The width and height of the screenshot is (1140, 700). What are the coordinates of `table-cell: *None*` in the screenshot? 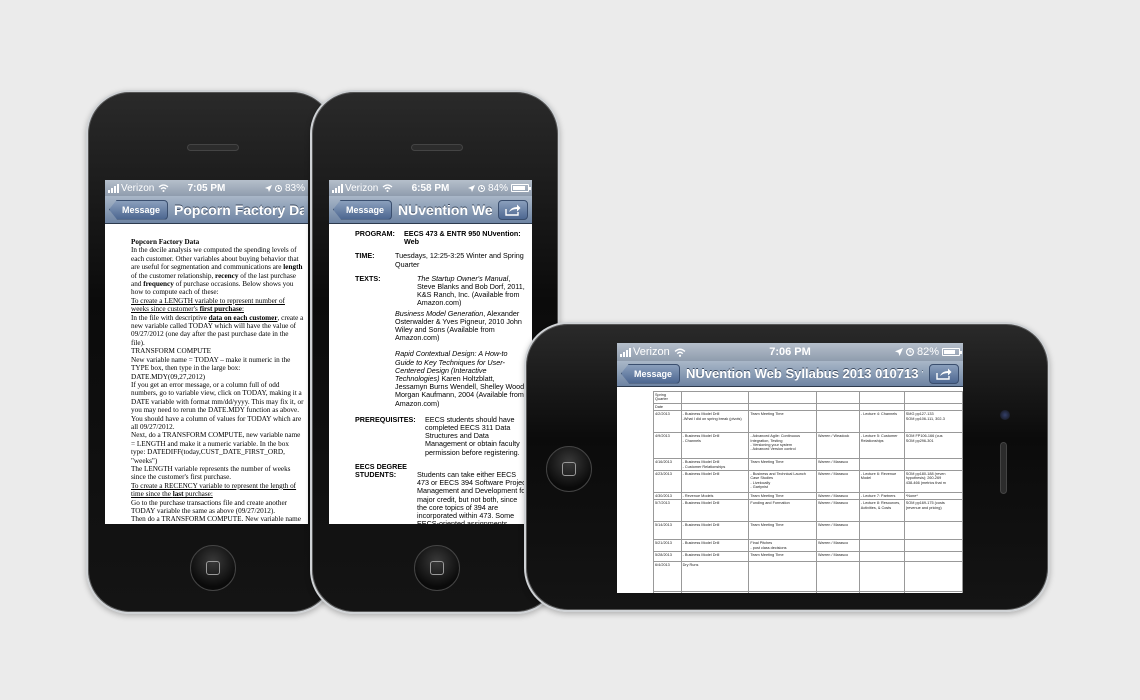 It's located at (933, 496).